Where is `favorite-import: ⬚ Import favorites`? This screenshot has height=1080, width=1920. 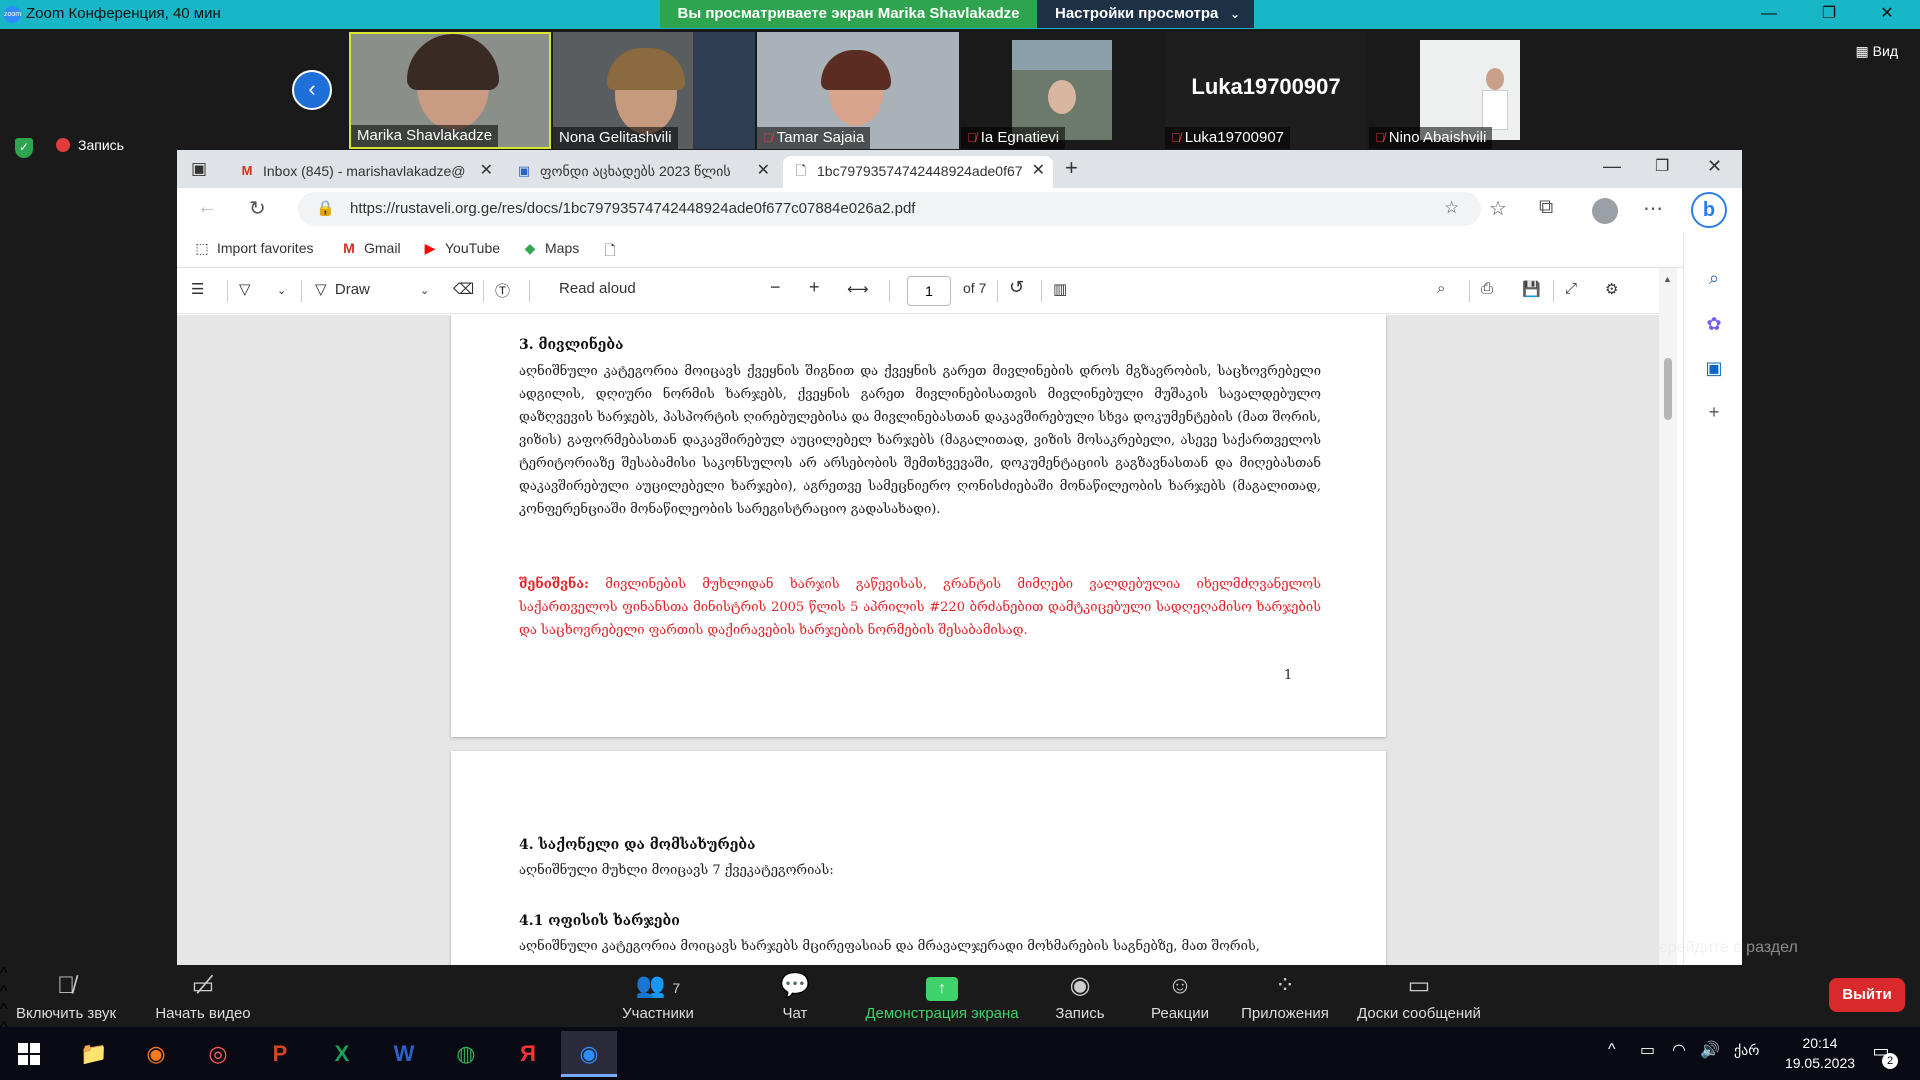 favorite-import: ⬚ Import favorites is located at coordinates (253, 248).